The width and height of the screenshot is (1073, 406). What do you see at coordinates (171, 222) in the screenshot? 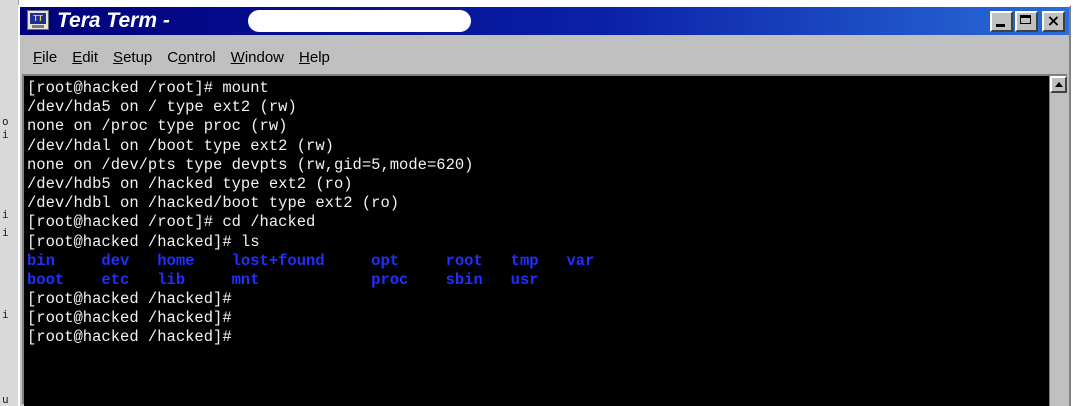
I see `terminal-line: [root@hacked /root]# cd /hacked` at bounding box center [171, 222].